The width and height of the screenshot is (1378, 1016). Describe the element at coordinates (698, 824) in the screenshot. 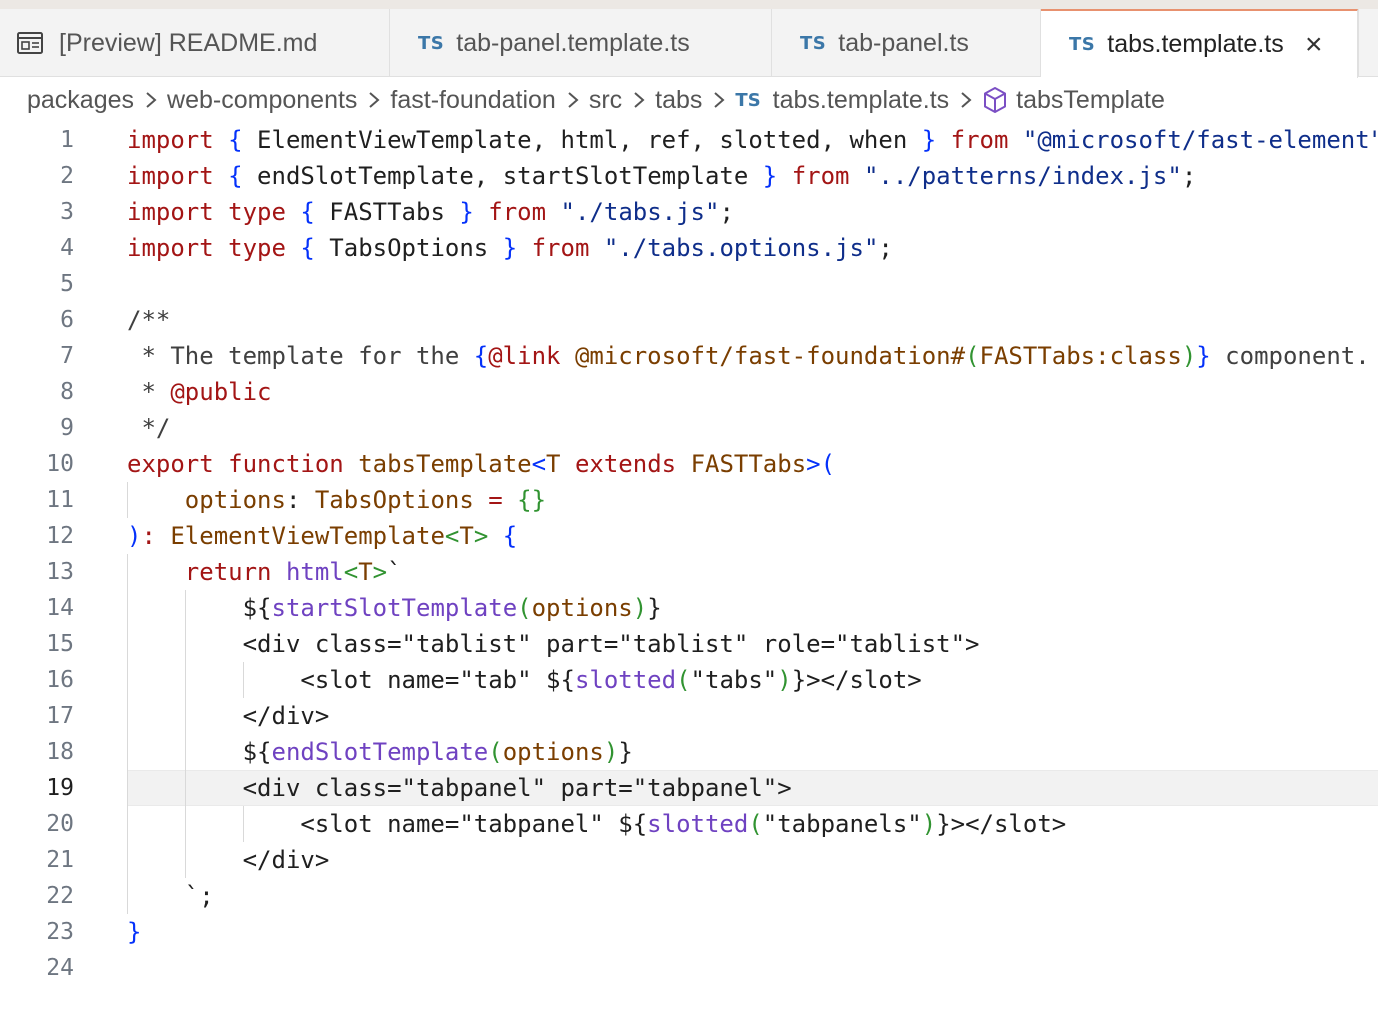

I see `code-token: slotted` at that location.